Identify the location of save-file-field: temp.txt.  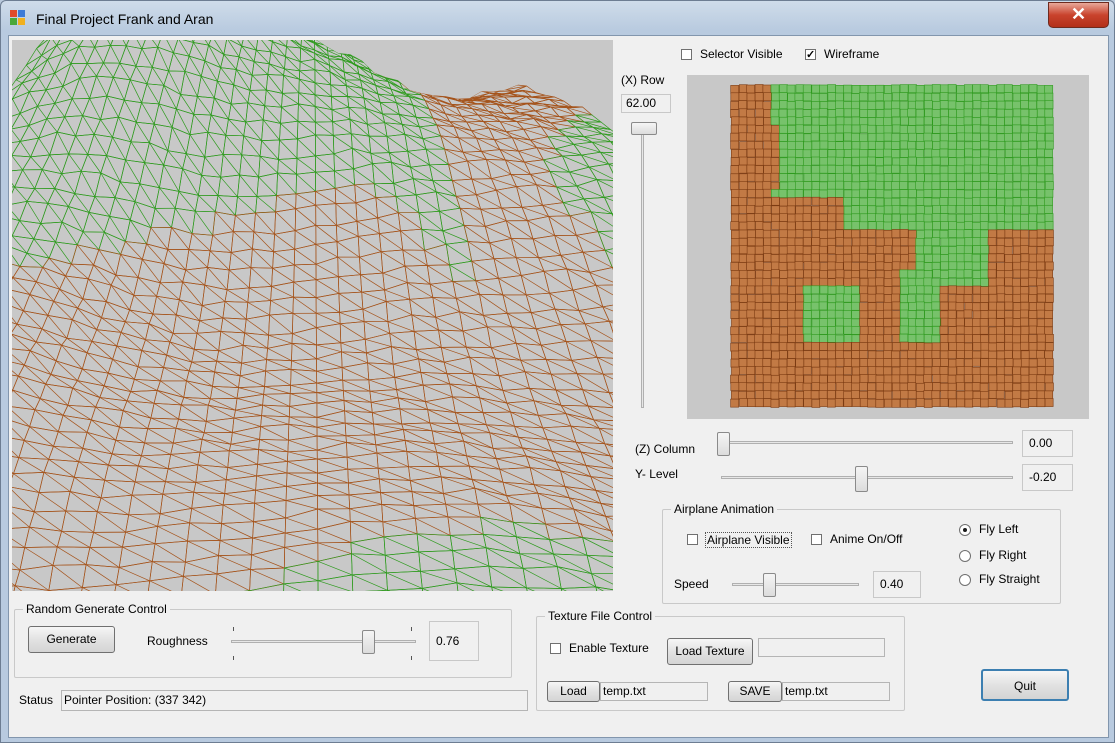
(836, 691).